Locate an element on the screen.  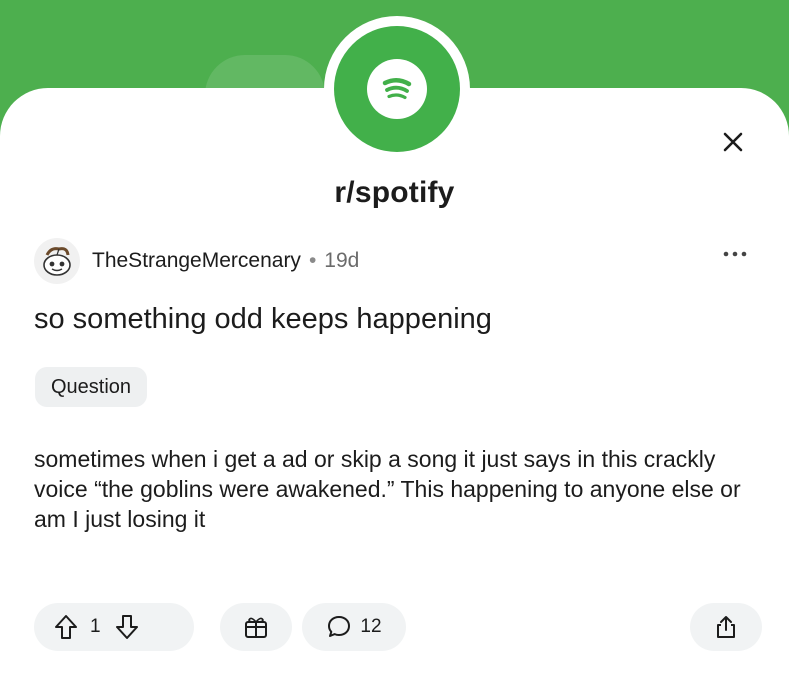
more-options-button is located at coordinates (735, 251).